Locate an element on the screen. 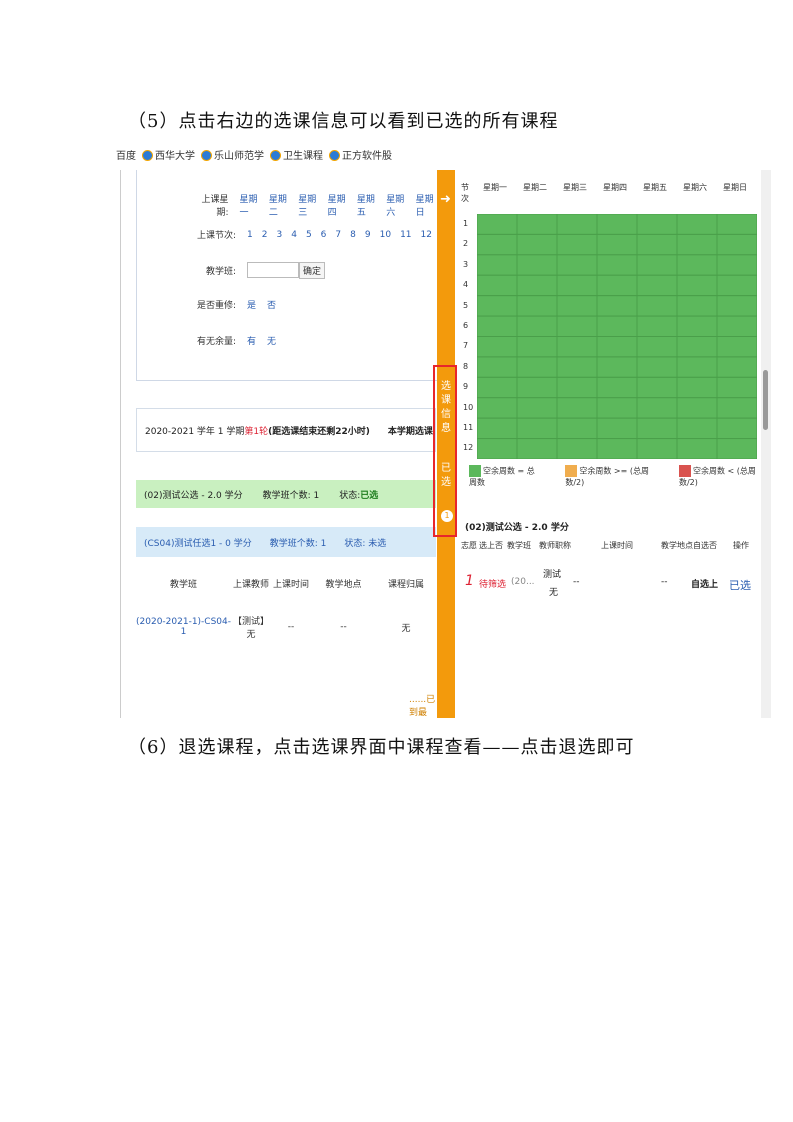 This screenshot has height=1122, width=793. period-option: 3 is located at coordinates (279, 235).